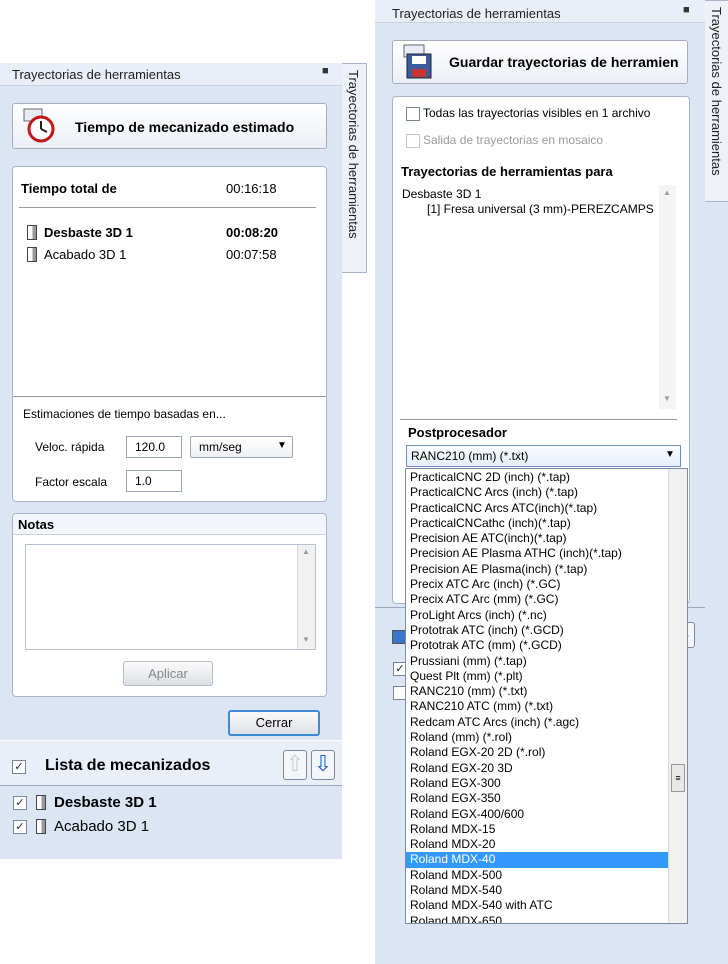 The height and width of the screenshot is (964, 728). I want to click on dropdown-option: Precision AE Plasma ATHC (inch)(*.tap), so click(537, 553).